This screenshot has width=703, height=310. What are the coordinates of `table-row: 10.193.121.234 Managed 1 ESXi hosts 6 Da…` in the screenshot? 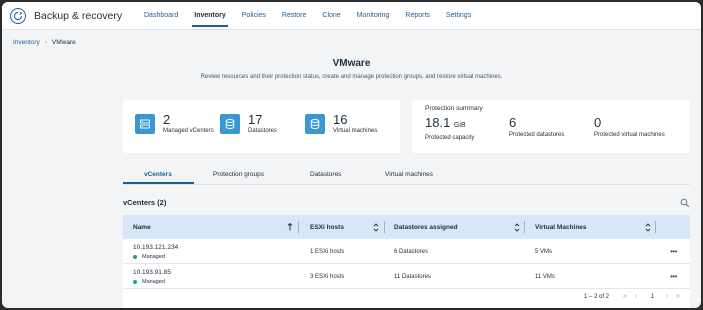 It's located at (406, 251).